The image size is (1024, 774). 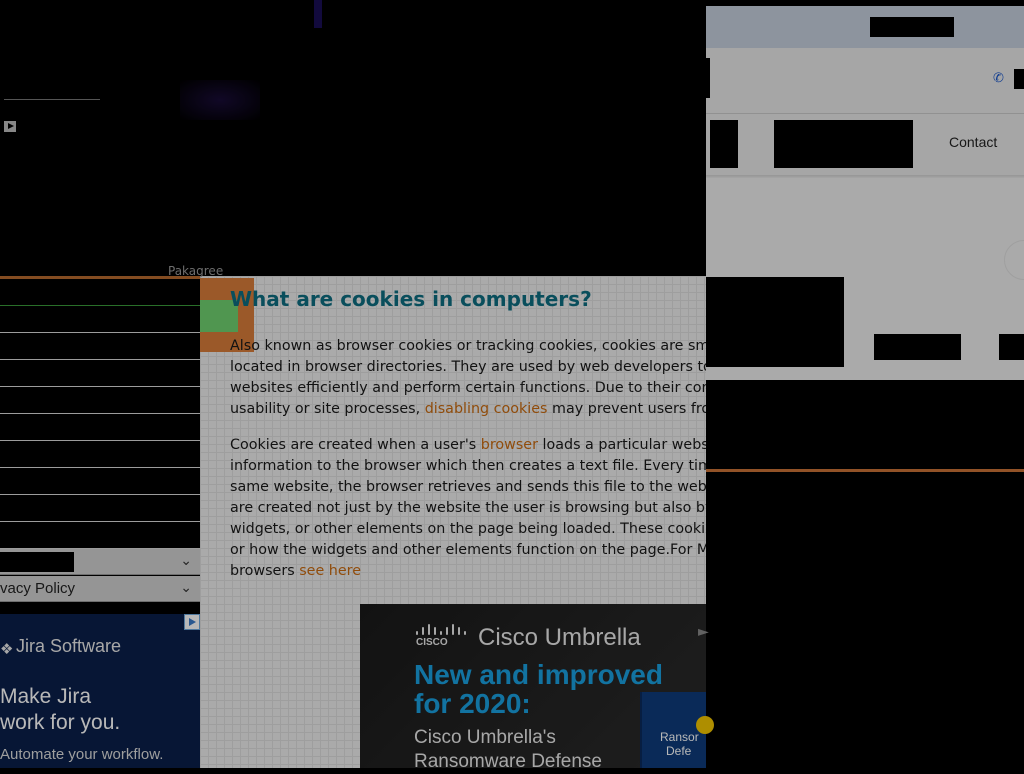 I want to click on cisco-headline: New and improved for 2020:, so click(x=538, y=689).